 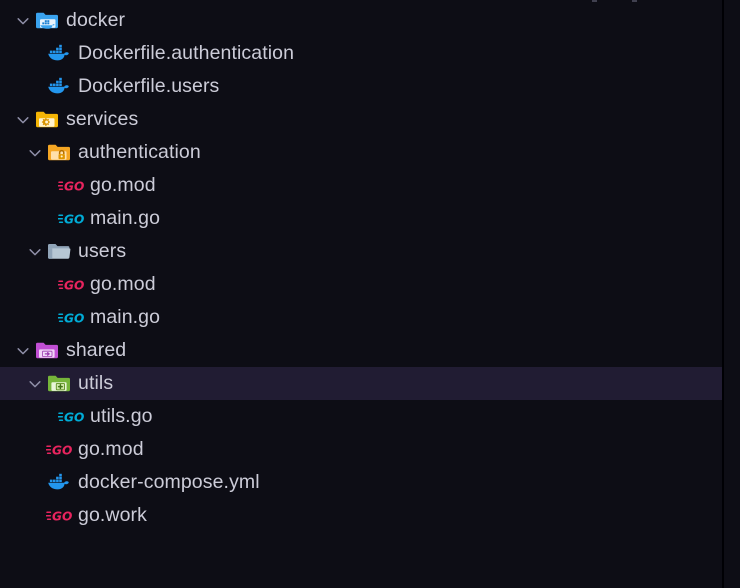 What do you see at coordinates (361, 515) in the screenshot?
I see `tree-row-go-work: GO go.work` at bounding box center [361, 515].